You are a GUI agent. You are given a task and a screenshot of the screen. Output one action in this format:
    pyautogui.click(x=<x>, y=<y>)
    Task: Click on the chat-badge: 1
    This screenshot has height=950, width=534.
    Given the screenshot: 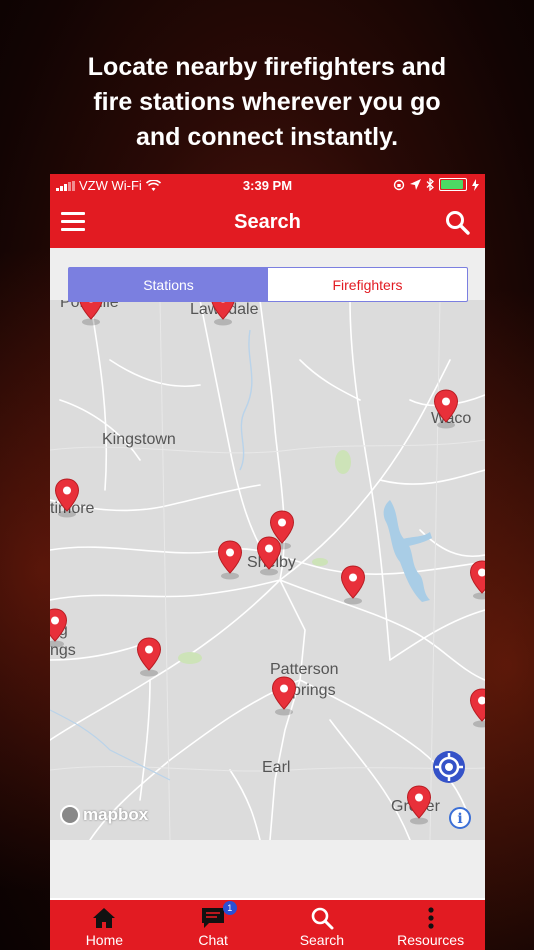 What is the action you would take?
    pyautogui.click(x=229, y=908)
    